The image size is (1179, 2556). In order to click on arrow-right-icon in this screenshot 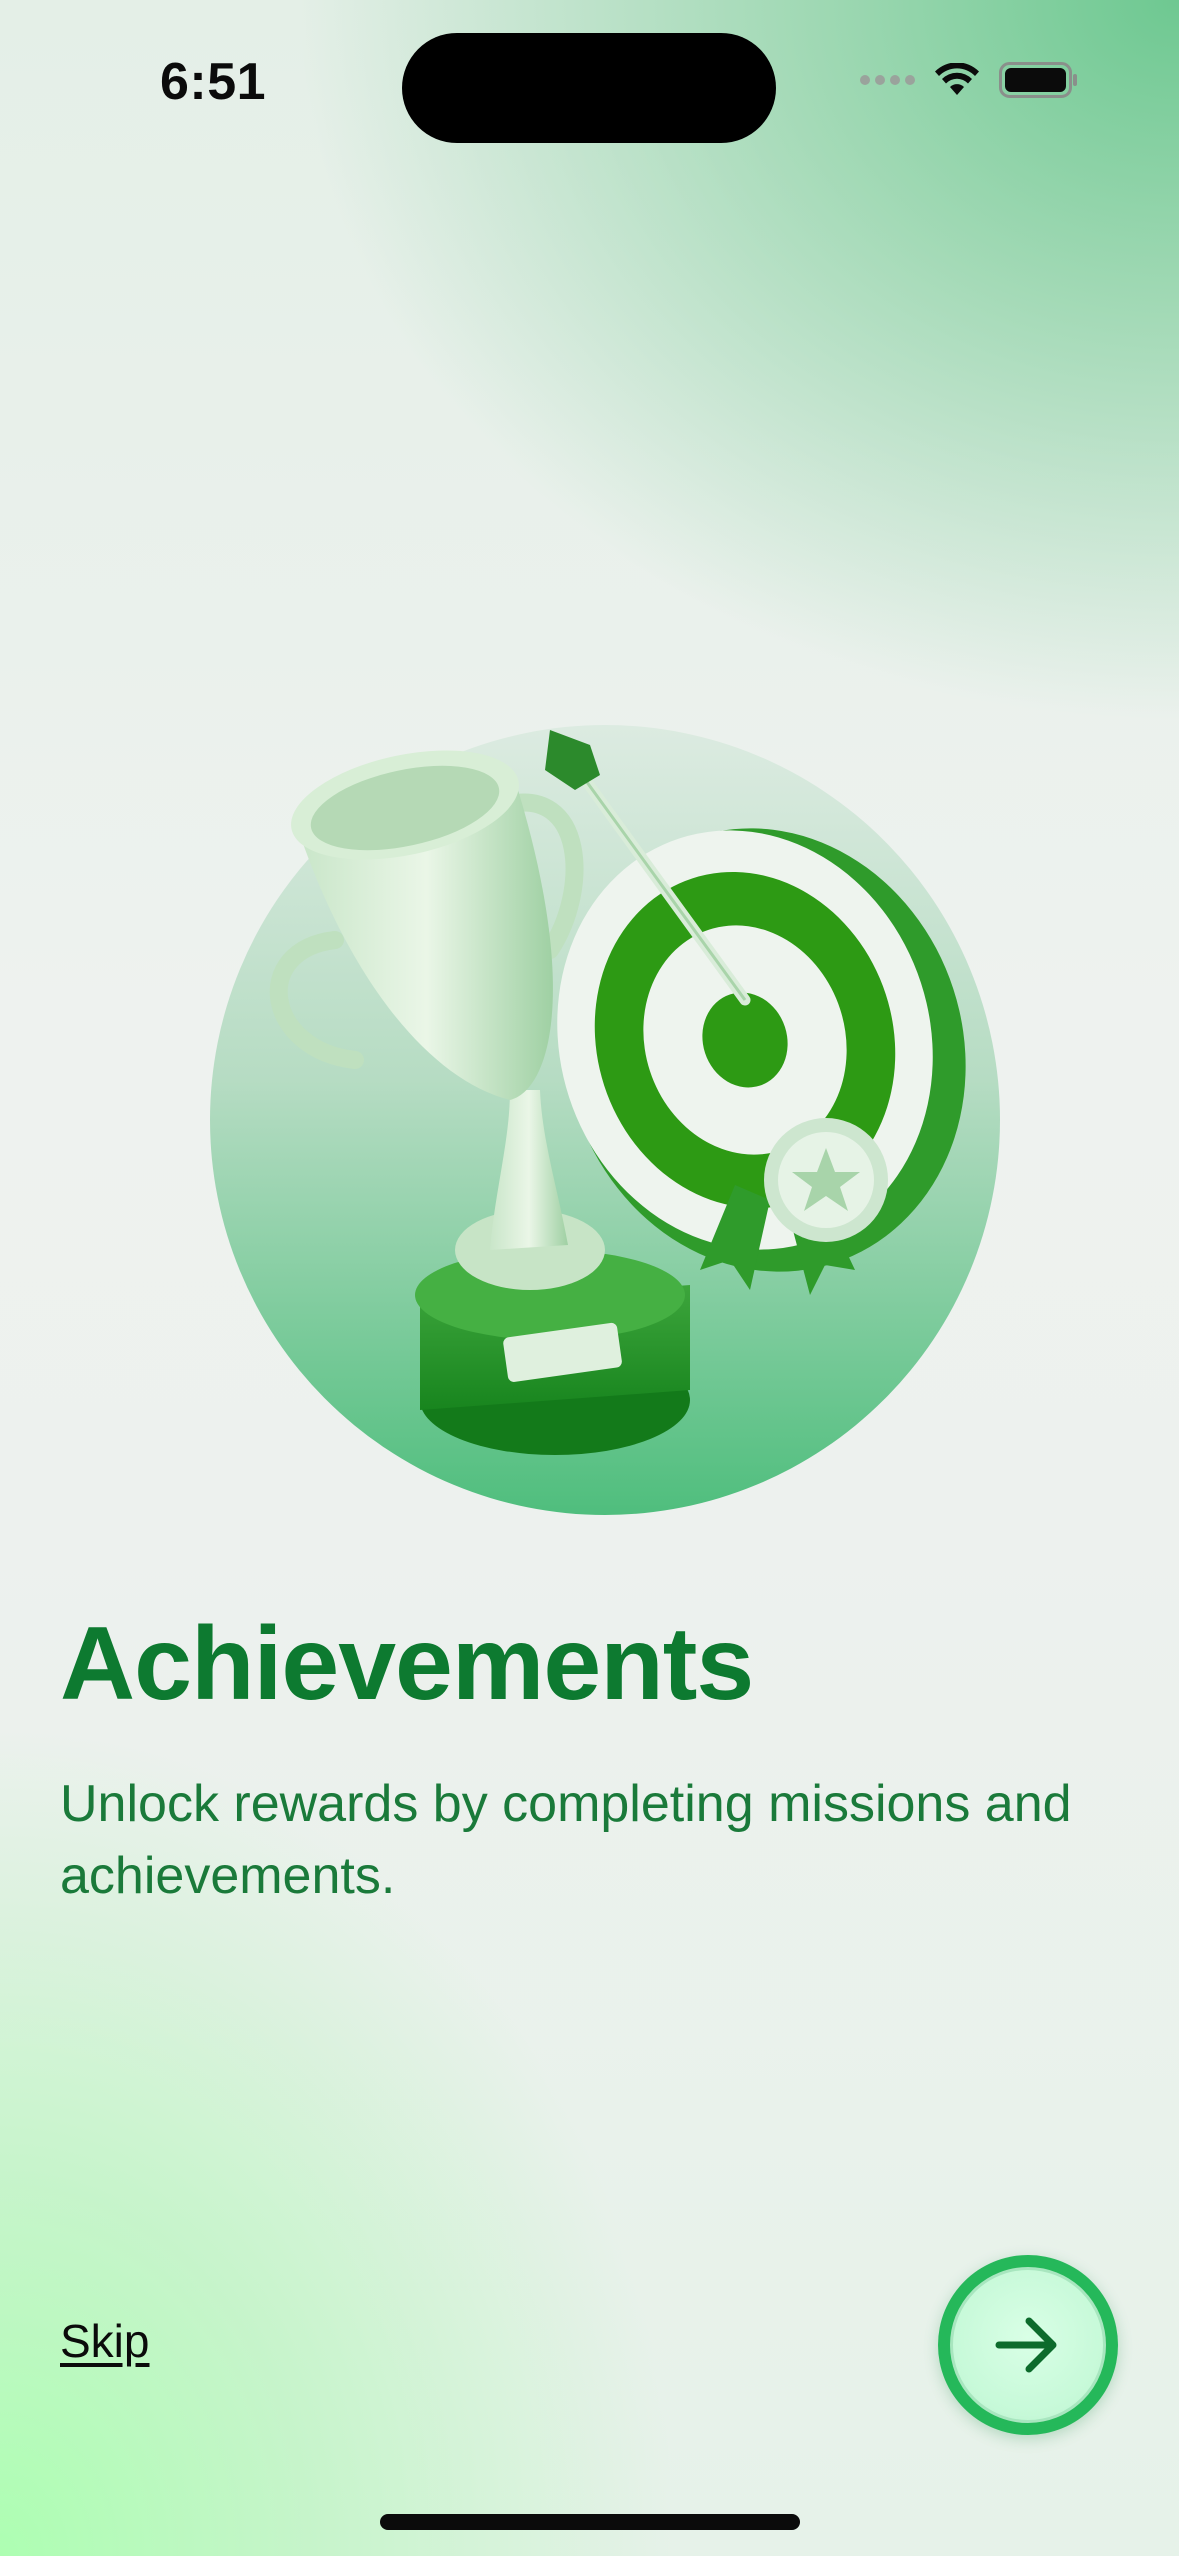, I will do `click(1026, 2345)`.